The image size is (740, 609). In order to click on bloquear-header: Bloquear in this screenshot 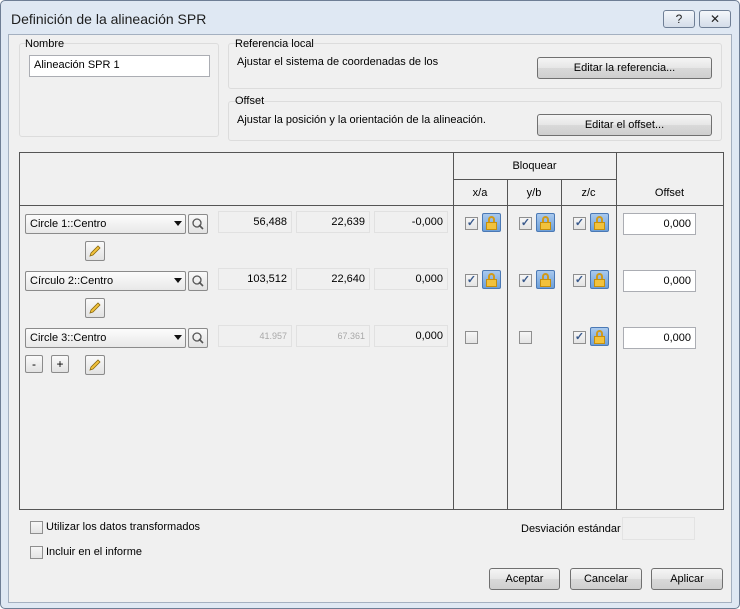, I will do `click(534, 166)`.